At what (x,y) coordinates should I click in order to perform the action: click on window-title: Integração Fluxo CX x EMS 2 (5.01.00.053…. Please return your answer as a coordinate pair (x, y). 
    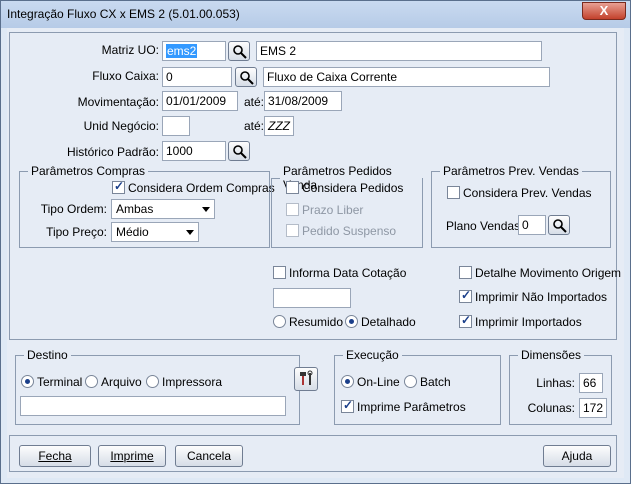
    Looking at the image, I should click on (123, 14).